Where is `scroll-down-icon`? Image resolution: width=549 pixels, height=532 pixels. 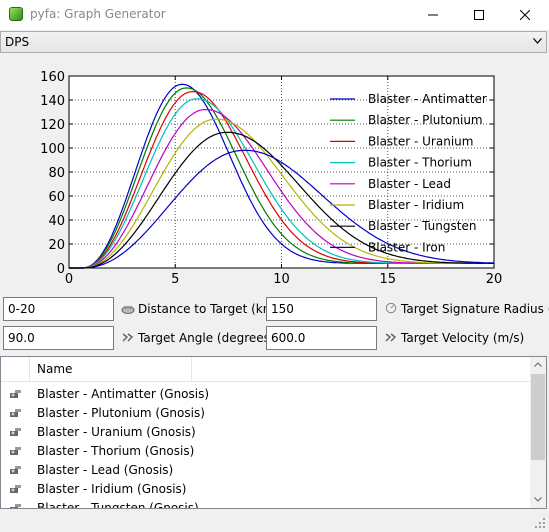
scroll-down-icon is located at coordinates (538, 499).